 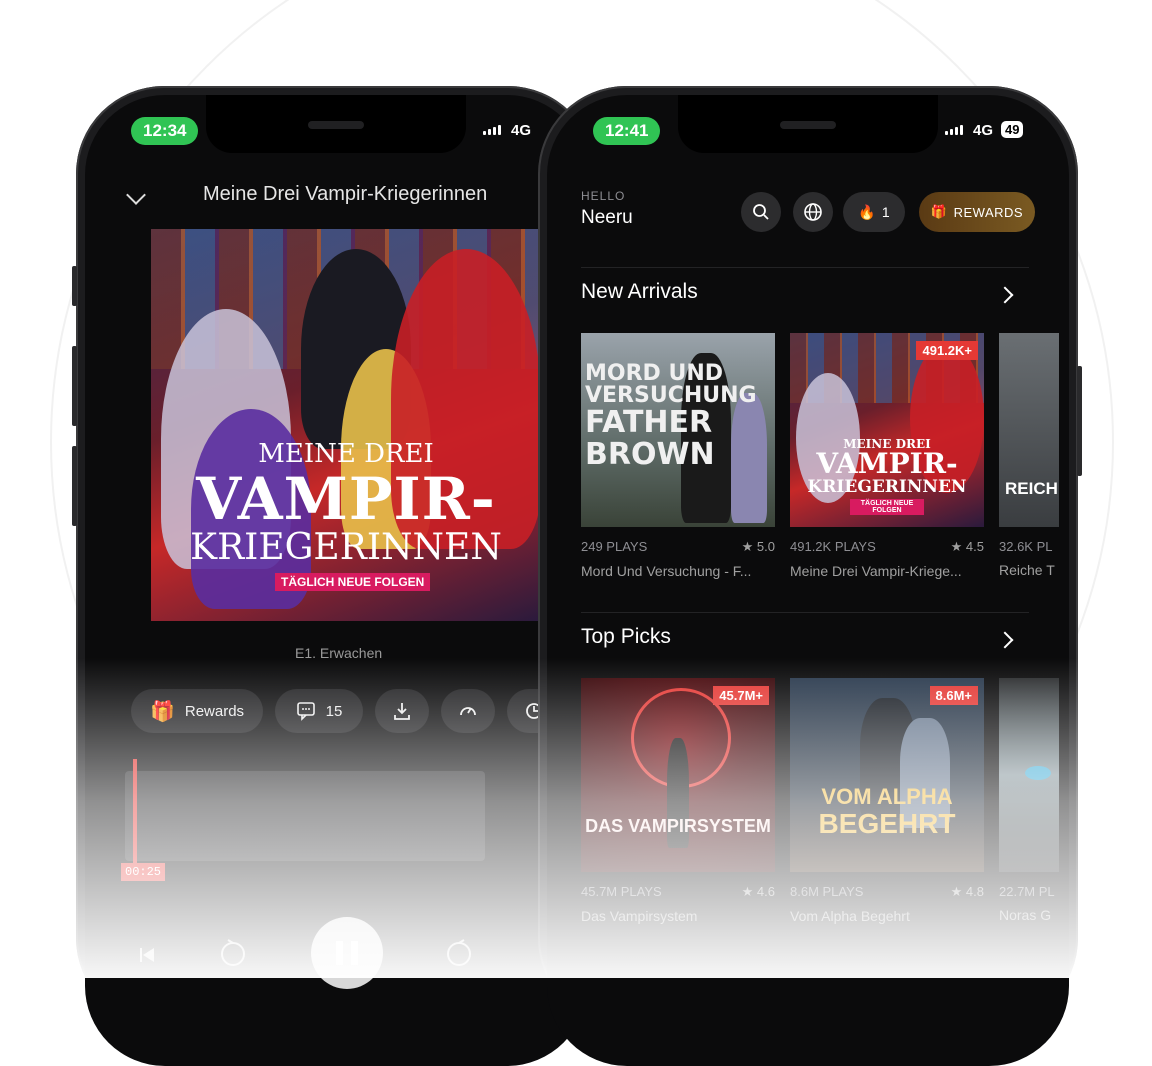 What do you see at coordinates (627, 131) in the screenshot?
I see `status-time: 12:41` at bounding box center [627, 131].